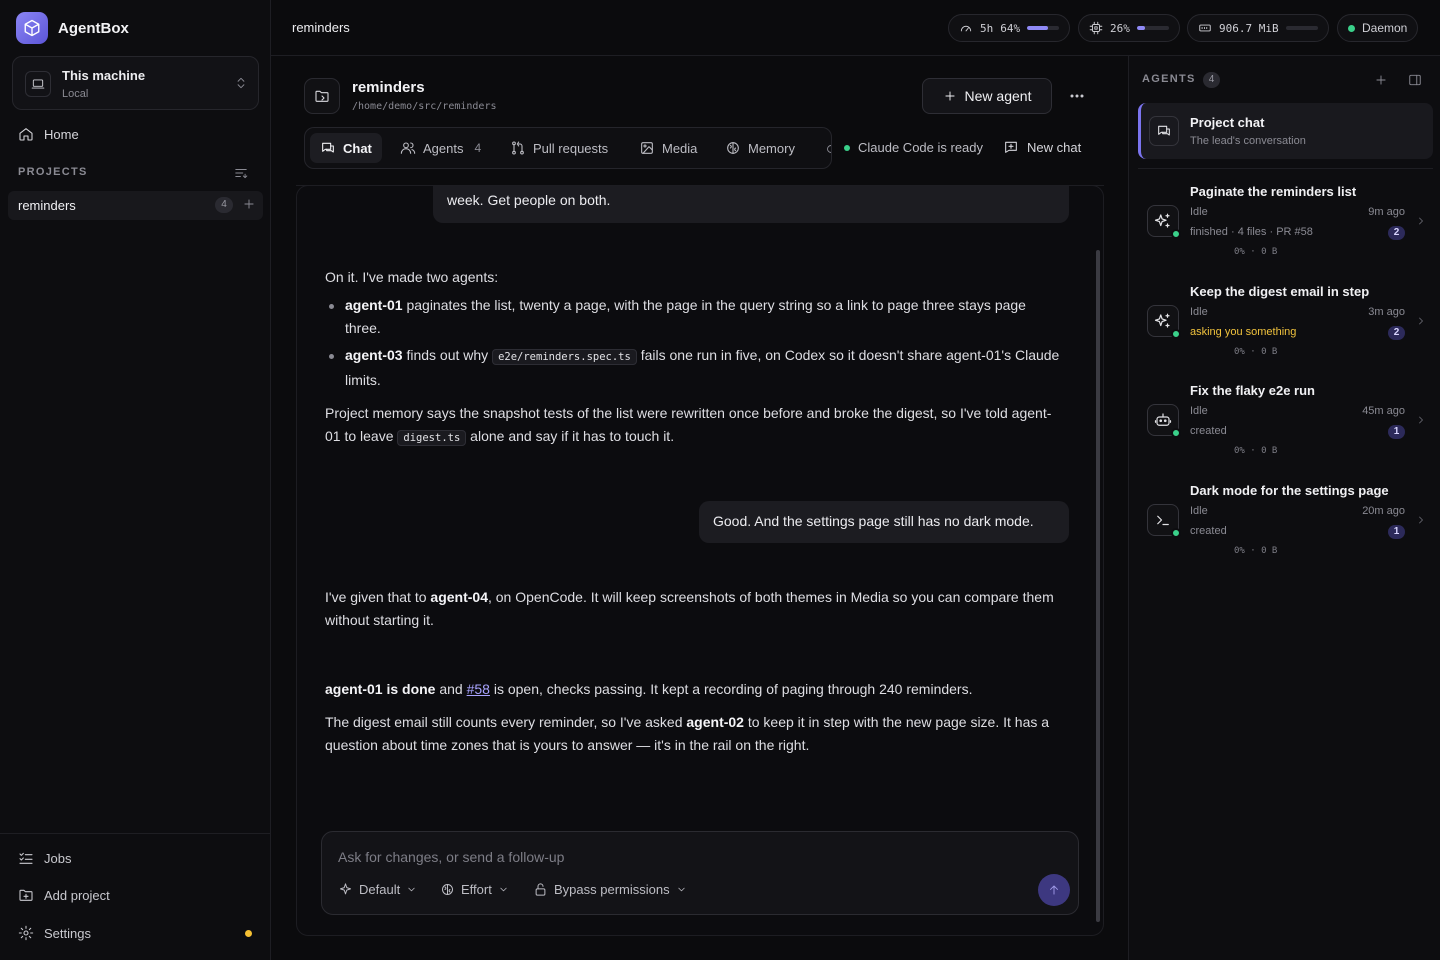 This screenshot has height=960, width=1440. What do you see at coordinates (987, 28) in the screenshot?
I see `usage-window: 5h` at bounding box center [987, 28].